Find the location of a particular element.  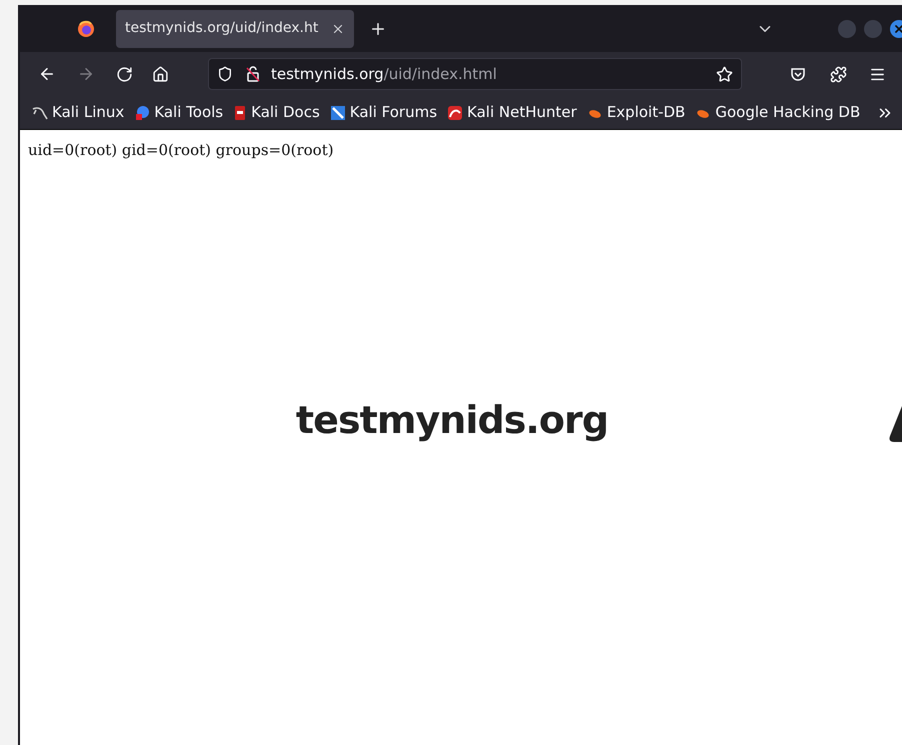

cone-icon is located at coordinates (895, 424).